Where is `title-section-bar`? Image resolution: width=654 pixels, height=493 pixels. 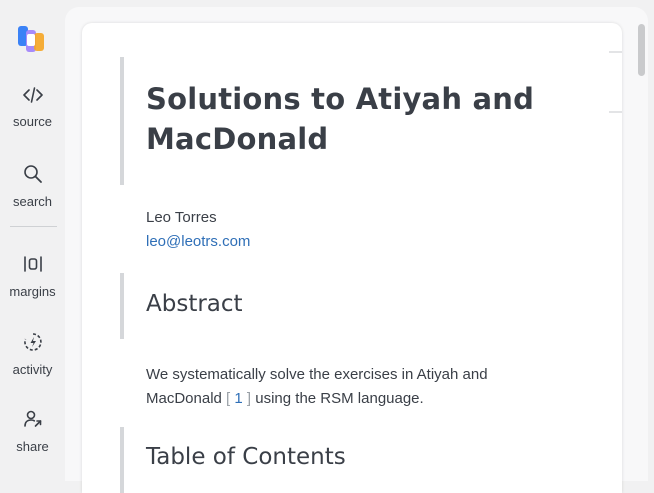
title-section-bar is located at coordinates (122, 121).